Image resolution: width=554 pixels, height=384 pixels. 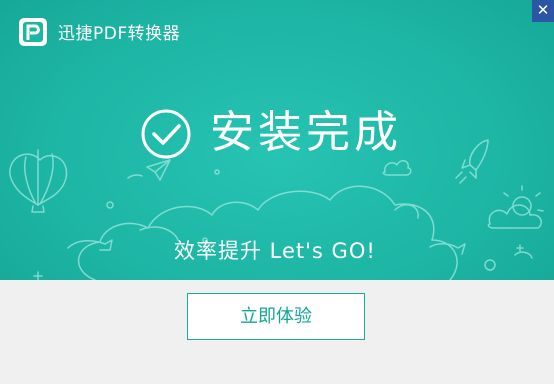 I want to click on close-icon: ✕, so click(x=543, y=10).